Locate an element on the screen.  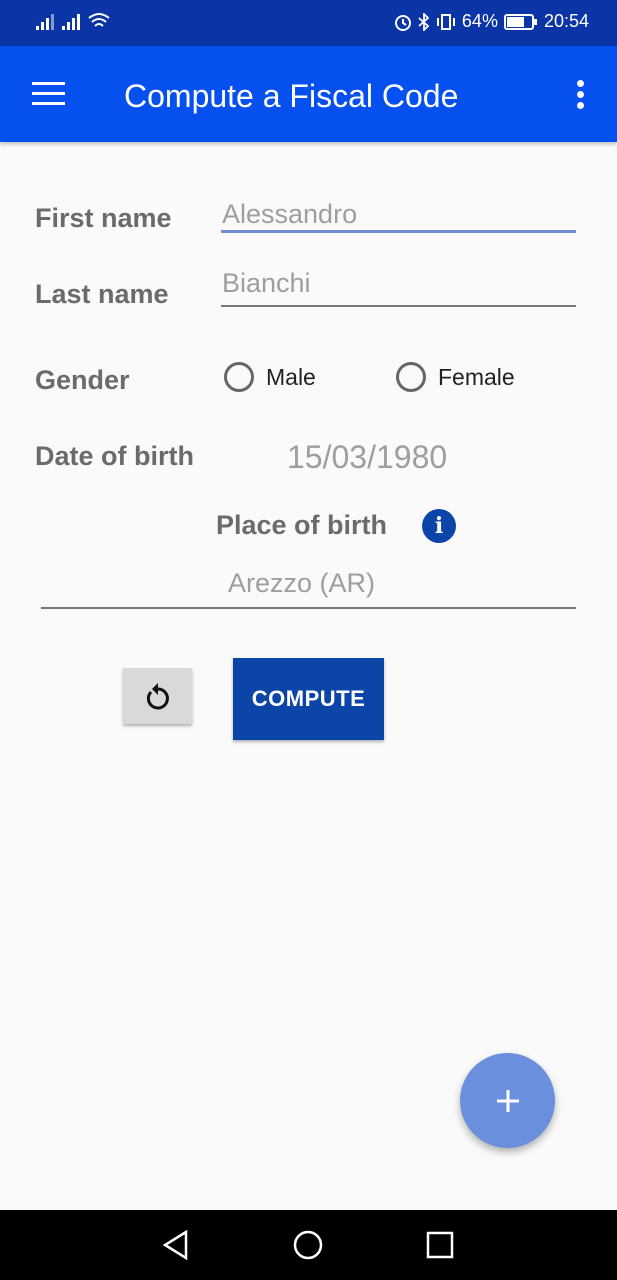
back-icon is located at coordinates (176, 1245).